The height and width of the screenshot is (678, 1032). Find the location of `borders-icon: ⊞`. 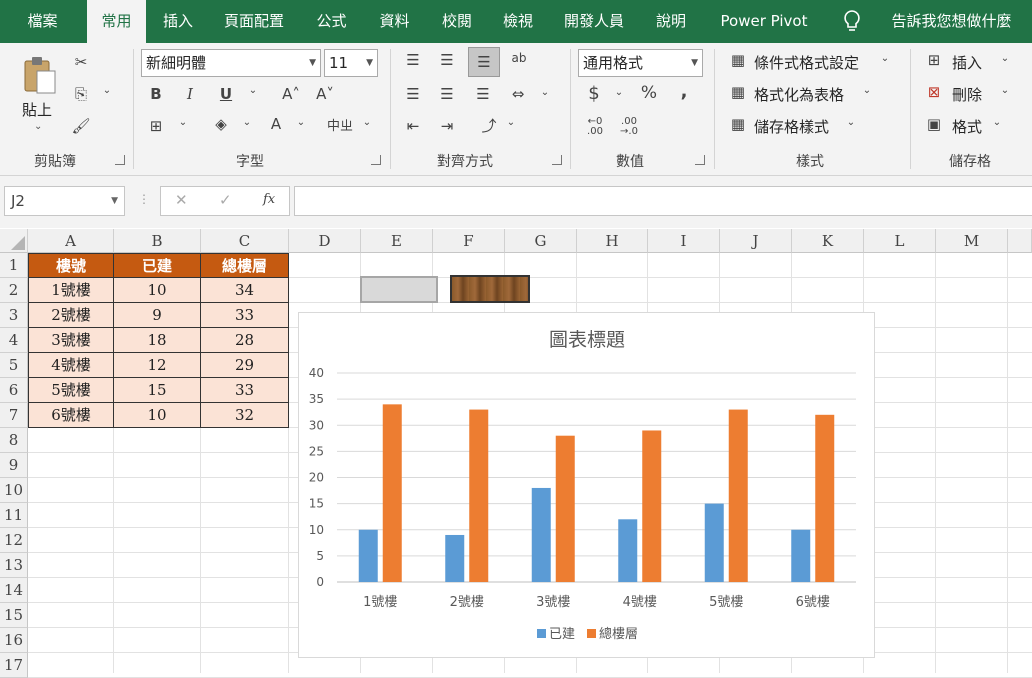

borders-icon: ⊞ is located at coordinates (156, 126).